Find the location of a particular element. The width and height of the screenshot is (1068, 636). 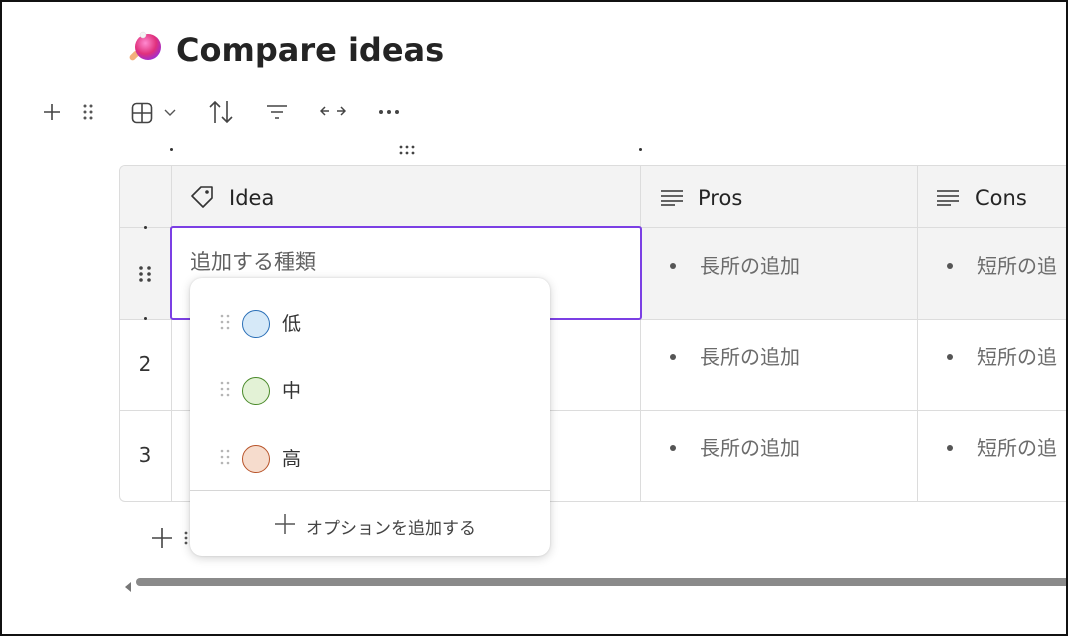

column-header-idea: Idea is located at coordinates (251, 198).